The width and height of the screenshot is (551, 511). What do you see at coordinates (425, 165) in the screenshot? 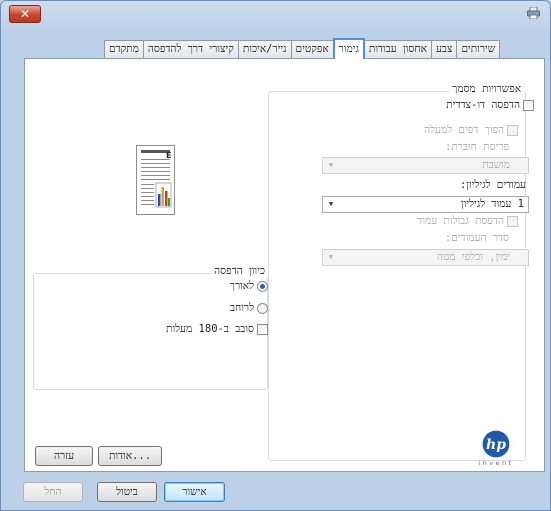
I see `booklet-select: מושבת ▼` at bounding box center [425, 165].